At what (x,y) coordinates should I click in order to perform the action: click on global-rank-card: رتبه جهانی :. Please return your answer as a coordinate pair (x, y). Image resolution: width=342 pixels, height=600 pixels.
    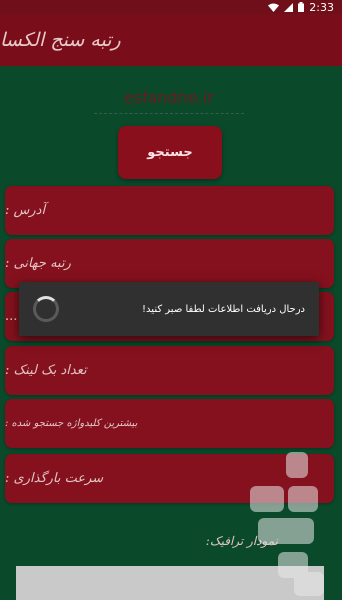
    Looking at the image, I should click on (169, 263).